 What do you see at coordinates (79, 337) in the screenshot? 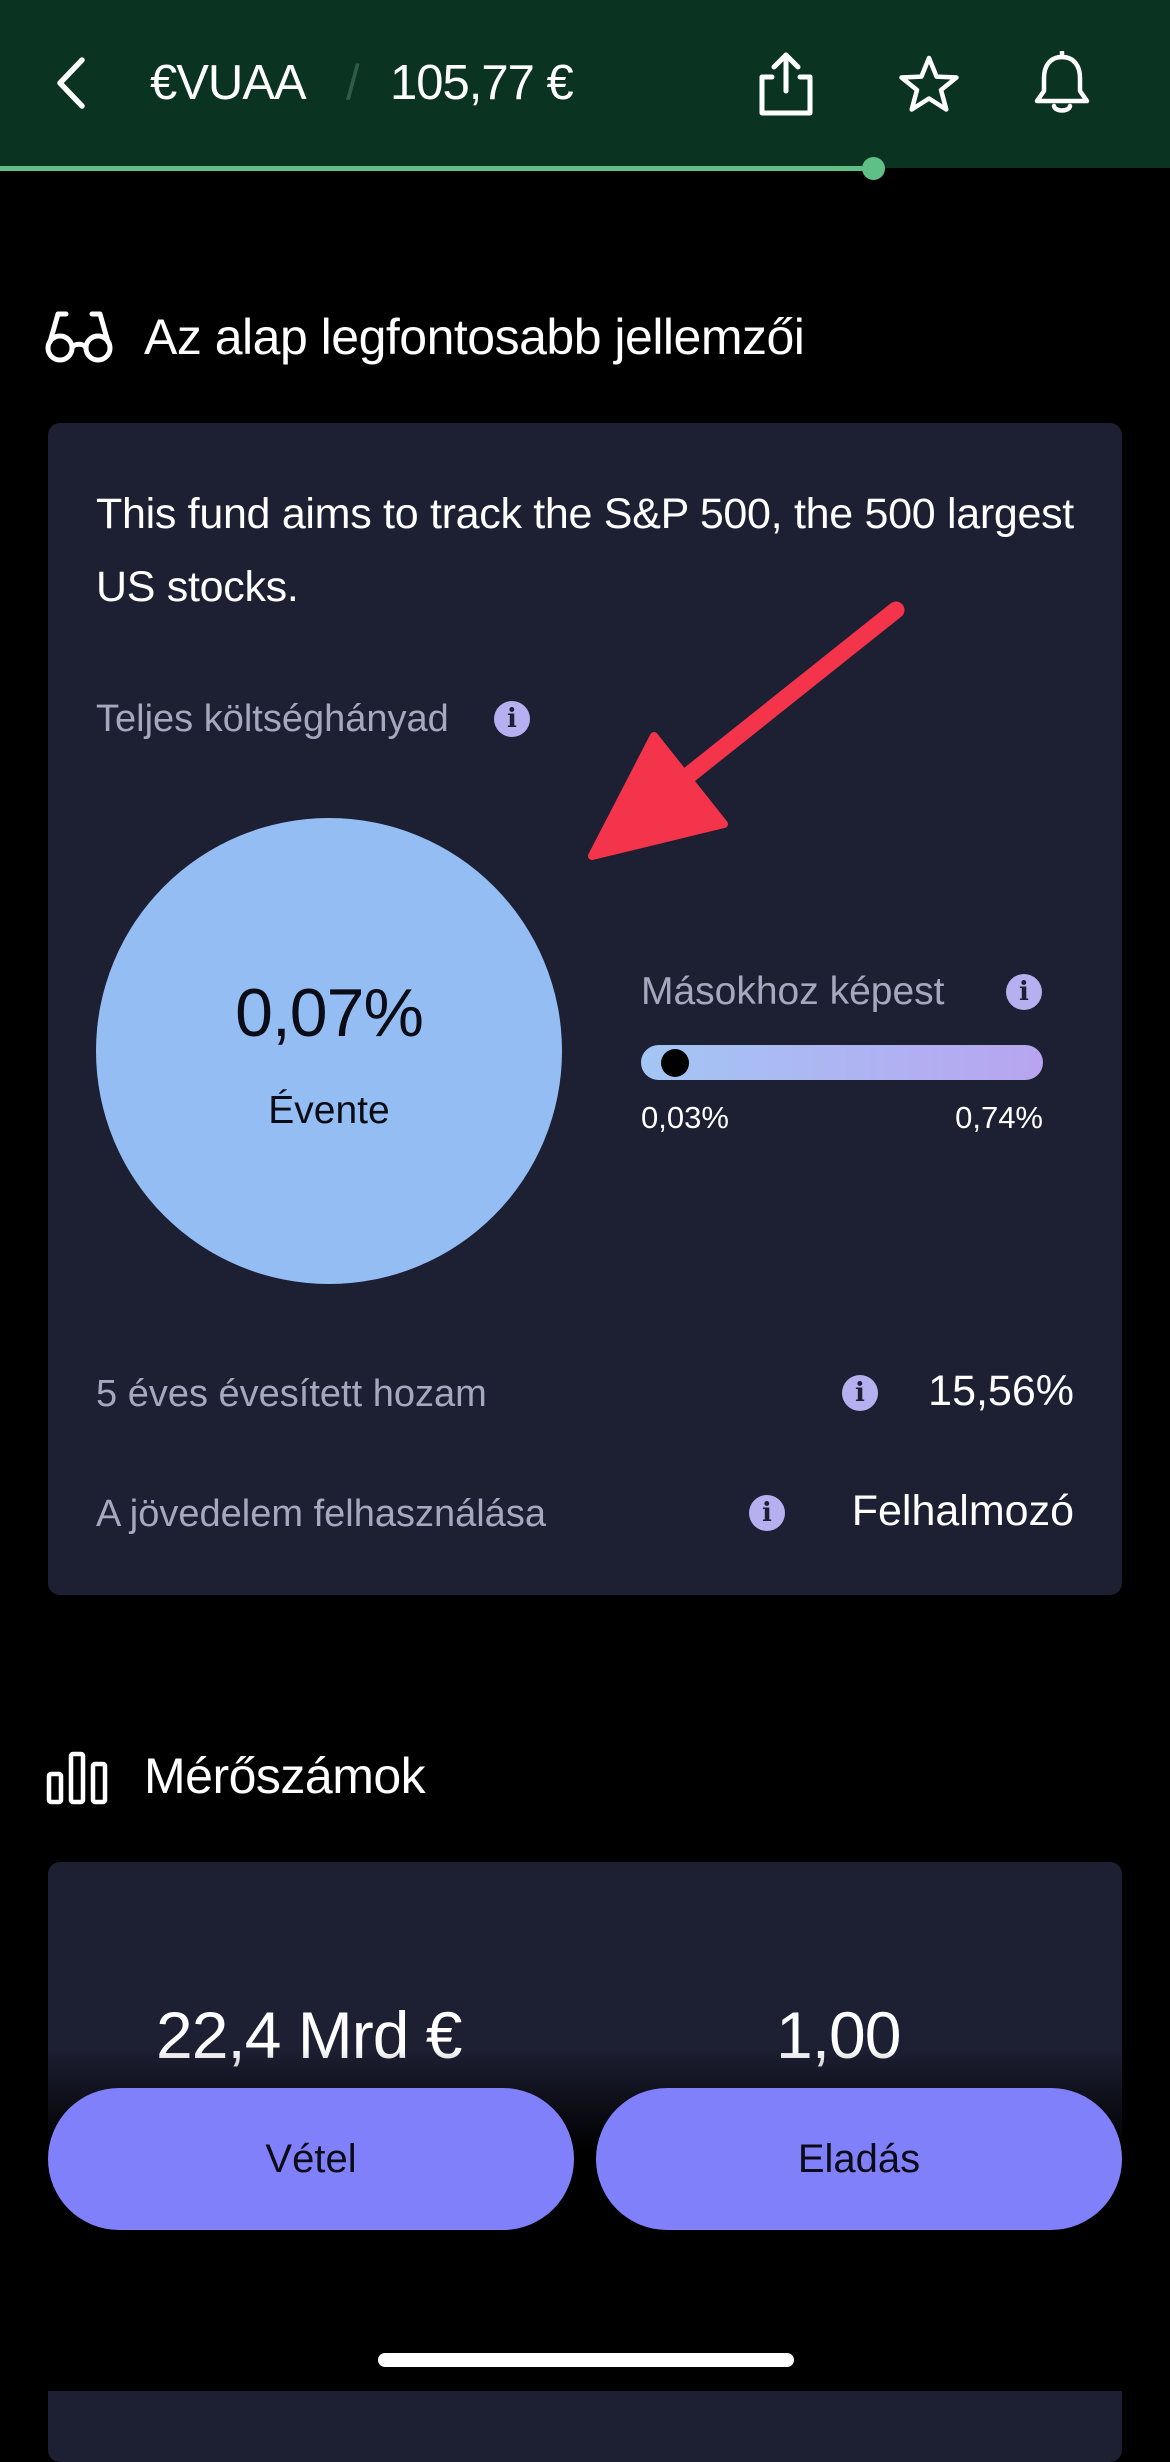
I see `glasses-icon` at bounding box center [79, 337].